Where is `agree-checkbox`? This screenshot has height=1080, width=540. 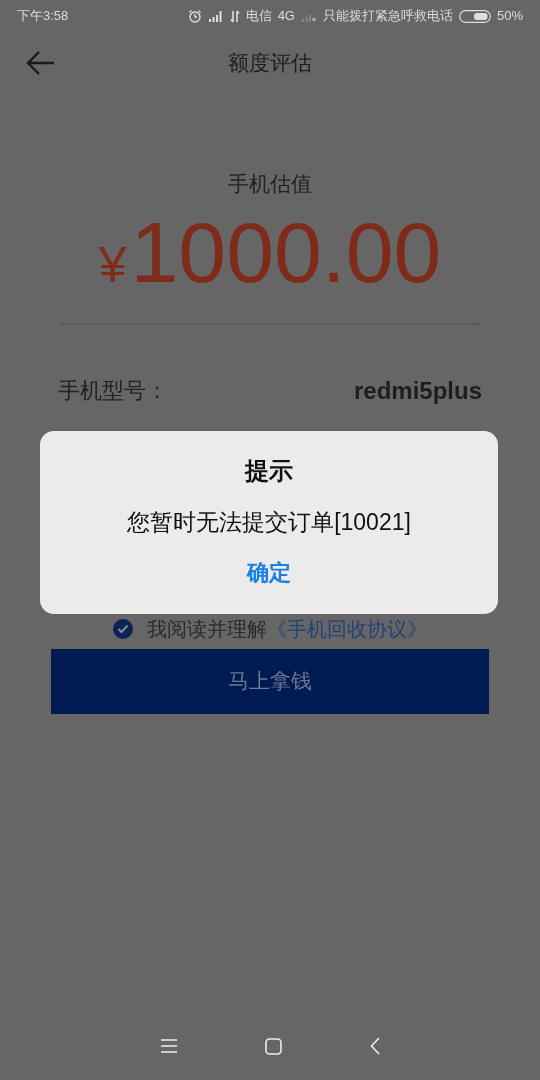
agree-checkbox is located at coordinates (123, 628).